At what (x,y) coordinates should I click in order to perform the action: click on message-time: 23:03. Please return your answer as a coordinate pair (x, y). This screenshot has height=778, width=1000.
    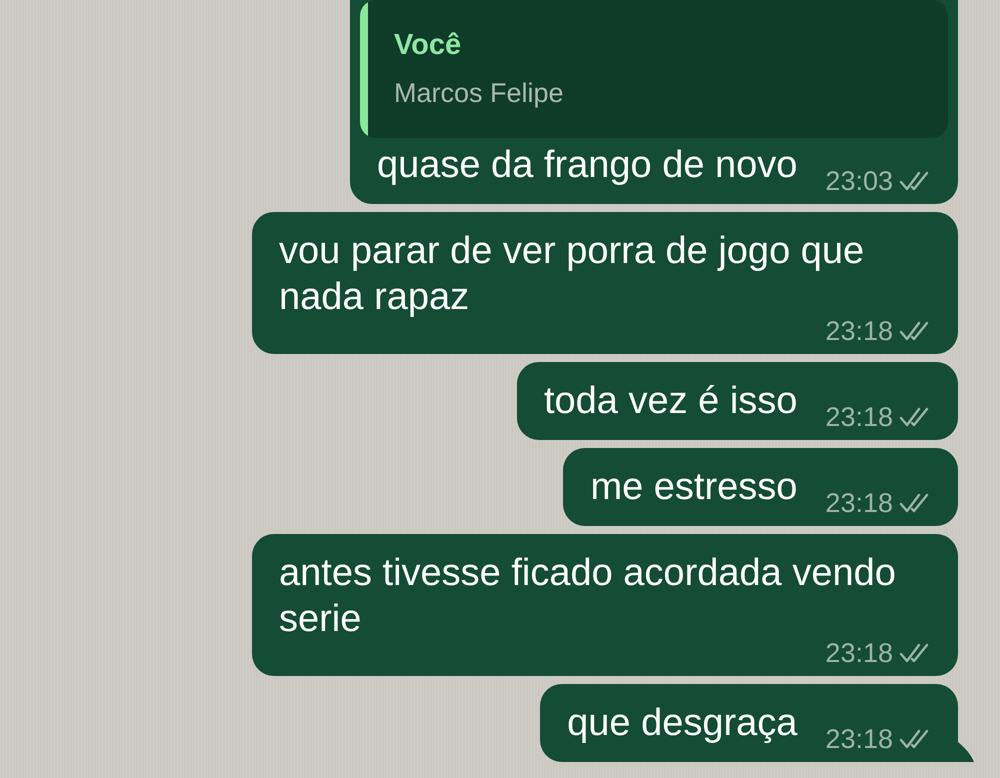
    Looking at the image, I should click on (859, 181).